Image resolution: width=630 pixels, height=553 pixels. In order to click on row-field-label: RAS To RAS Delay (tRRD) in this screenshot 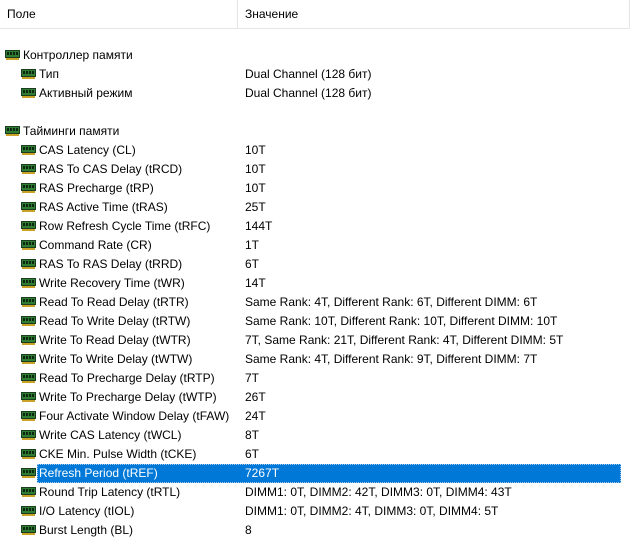, I will do `click(111, 264)`.